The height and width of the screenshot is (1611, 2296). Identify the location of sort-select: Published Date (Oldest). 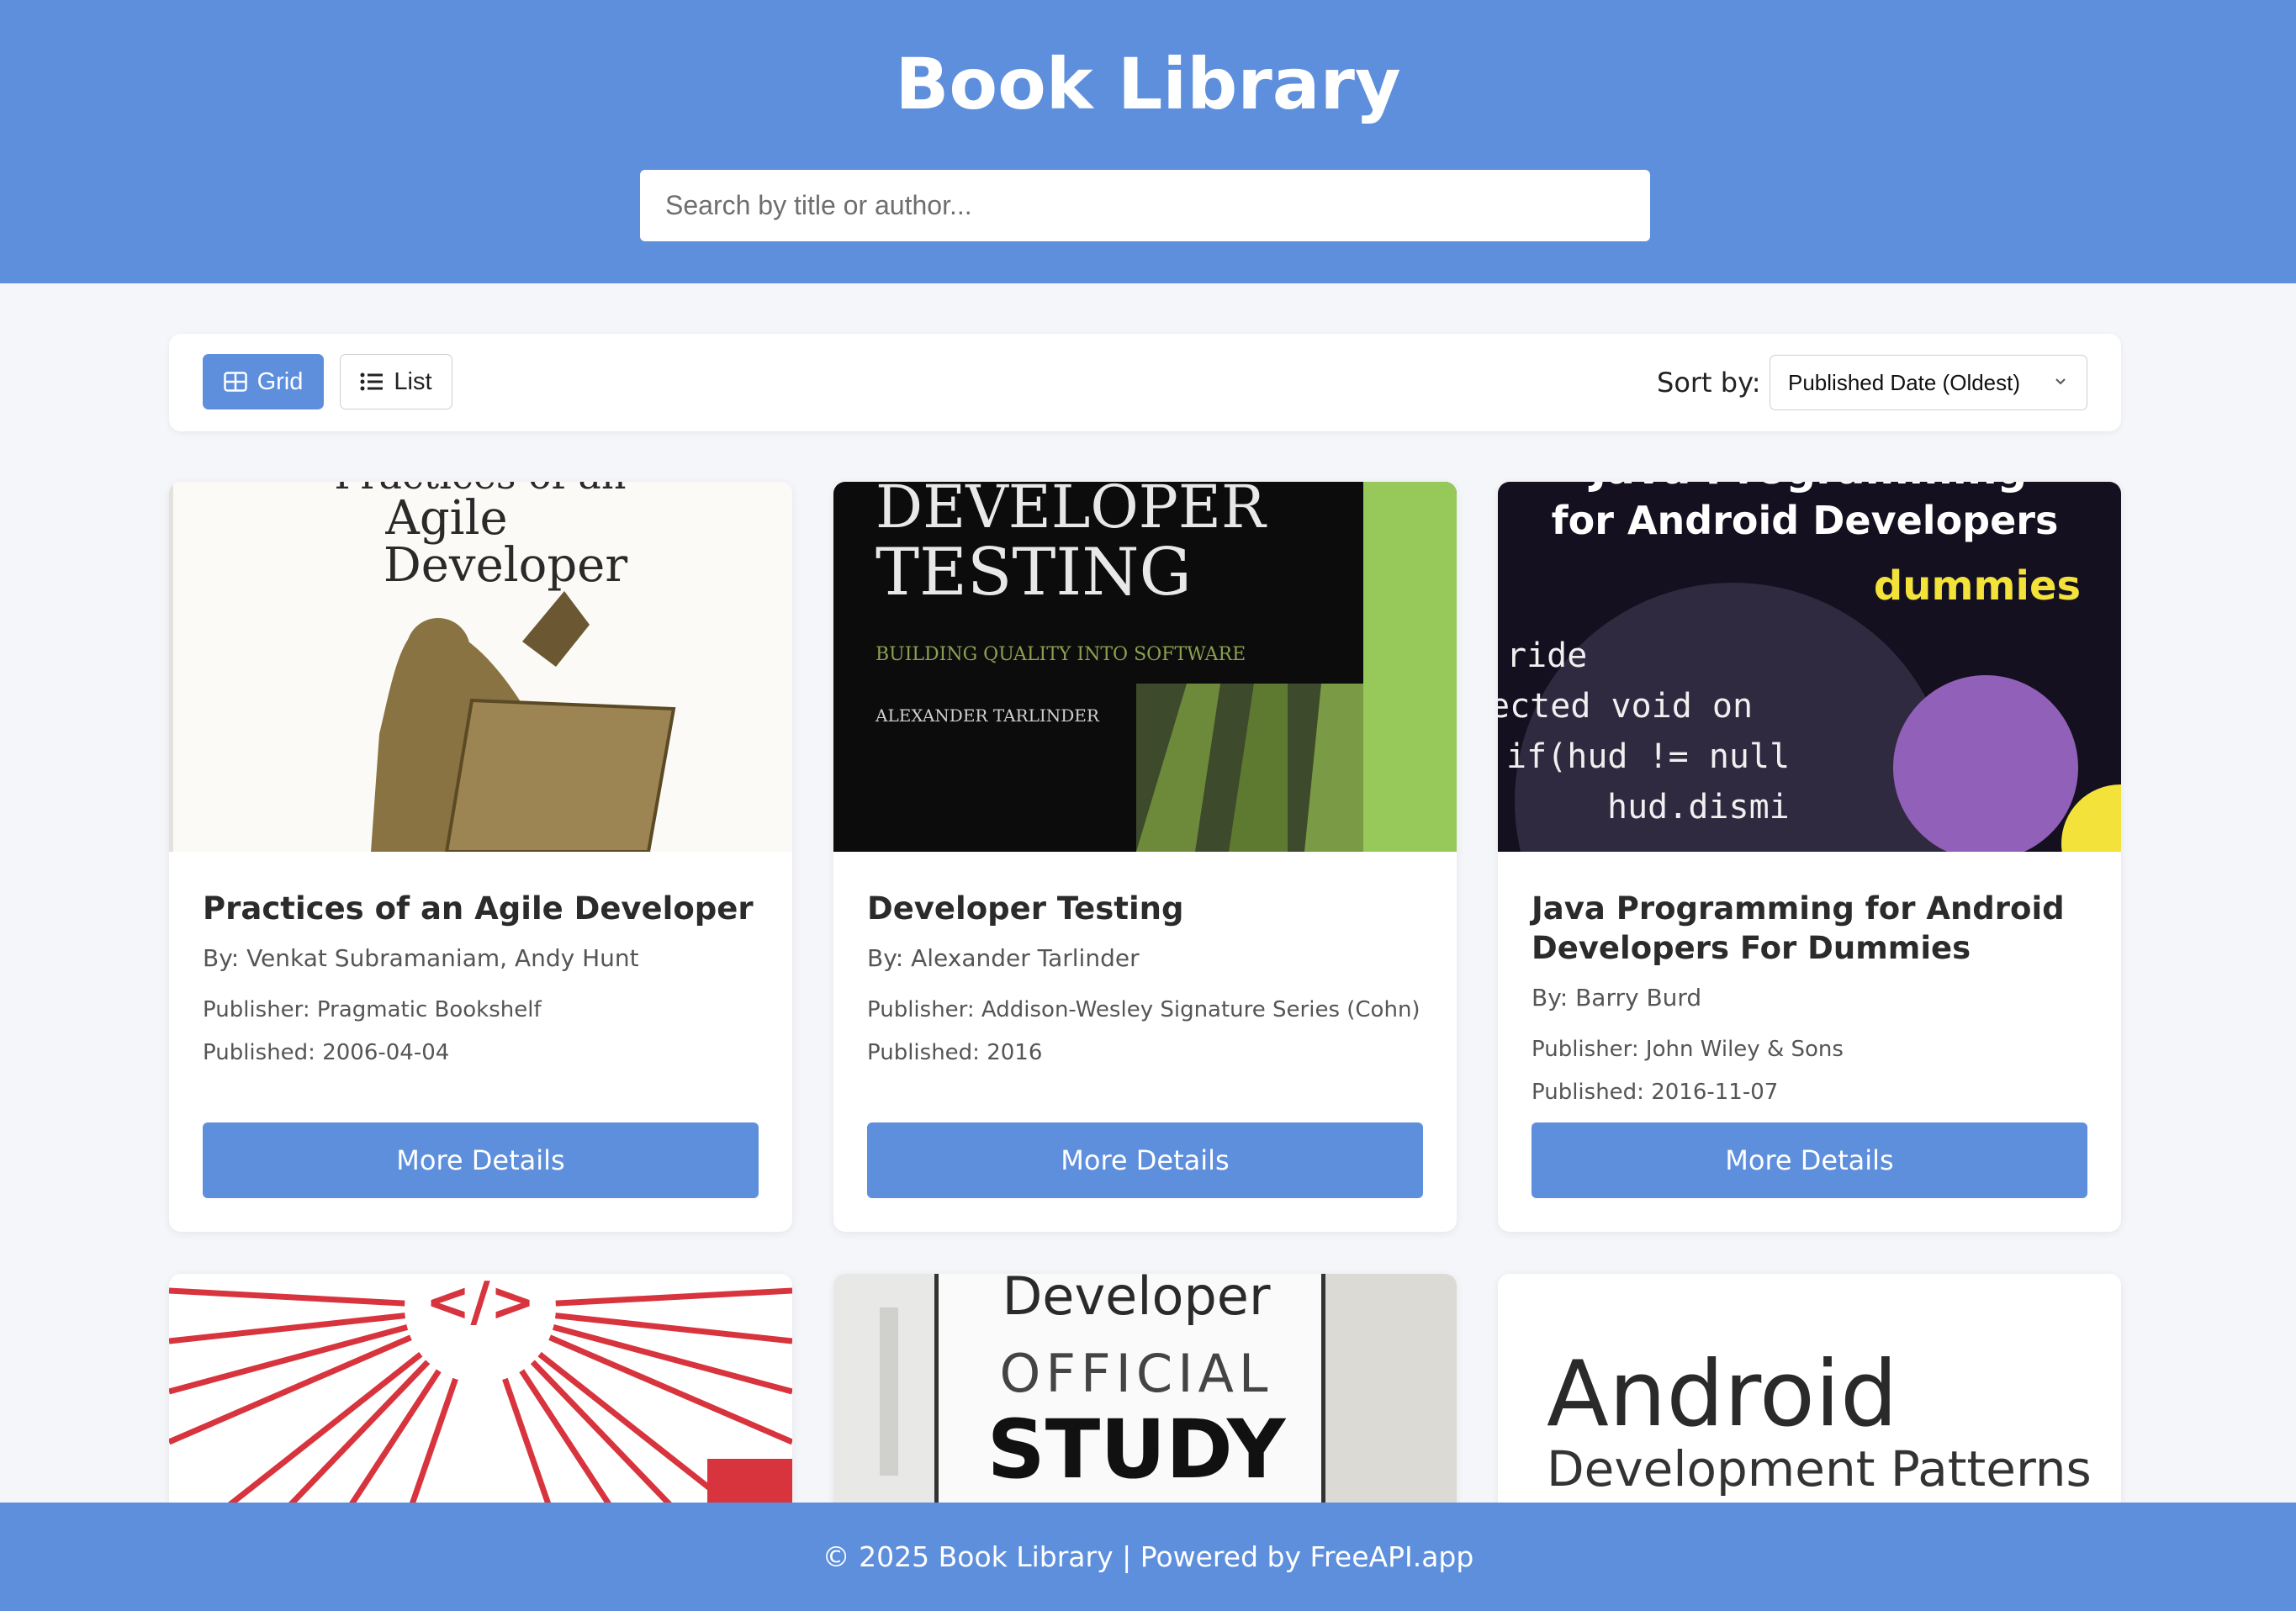
(1928, 383).